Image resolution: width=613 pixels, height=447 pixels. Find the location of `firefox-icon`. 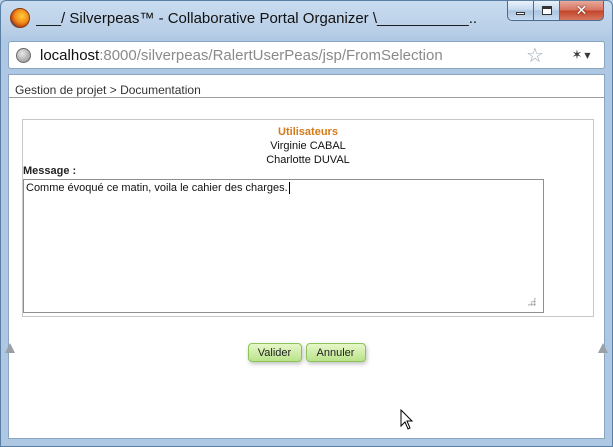

firefox-icon is located at coordinates (20, 18).